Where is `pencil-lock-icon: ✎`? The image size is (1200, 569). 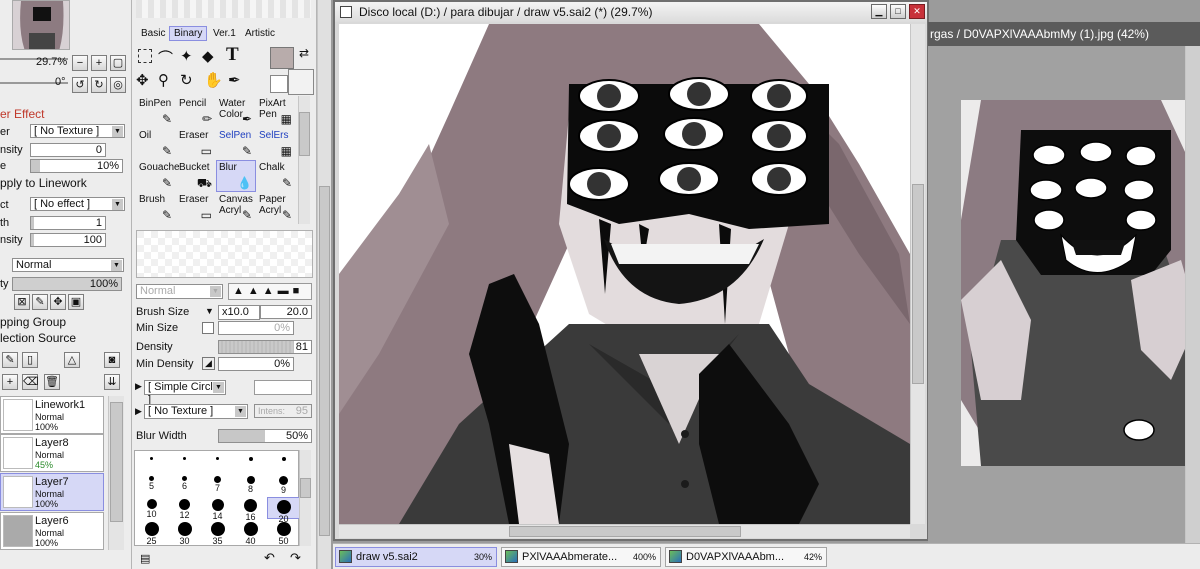 pencil-lock-icon: ✎ is located at coordinates (40, 302).